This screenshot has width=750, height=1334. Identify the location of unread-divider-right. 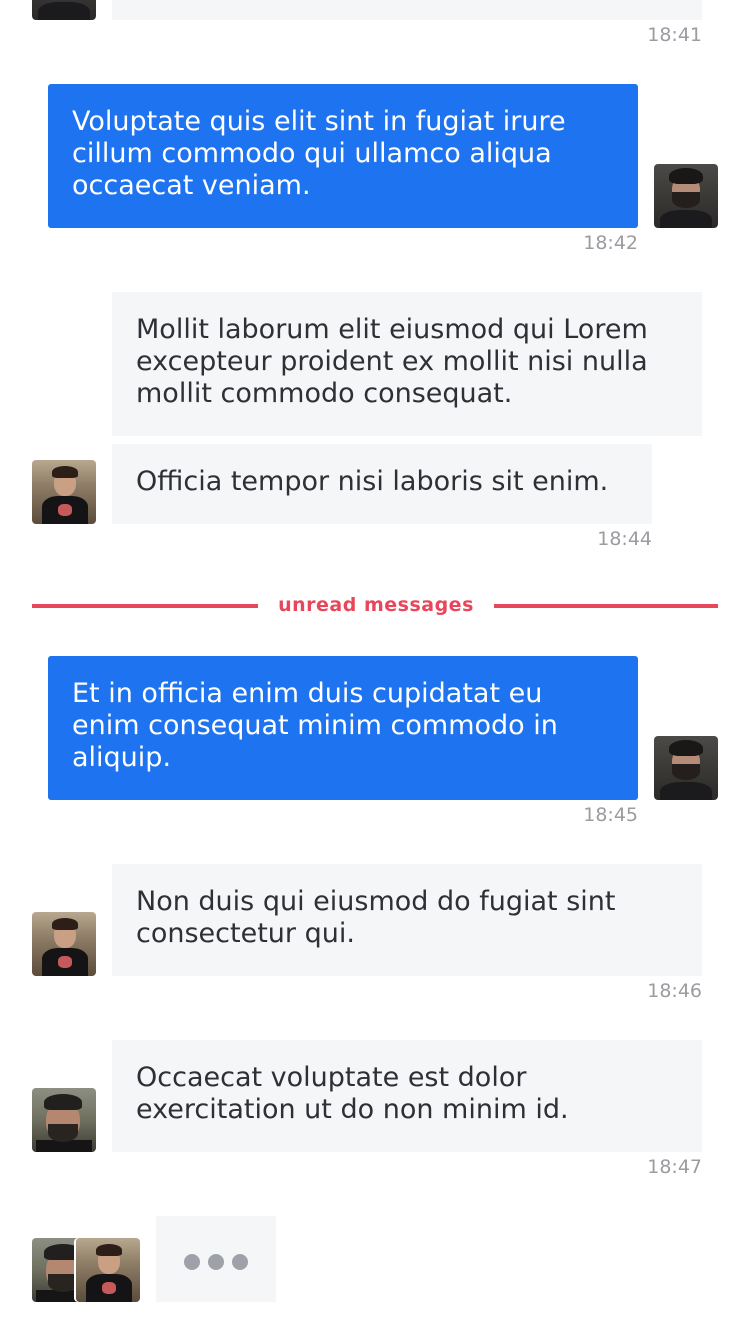
(606, 606).